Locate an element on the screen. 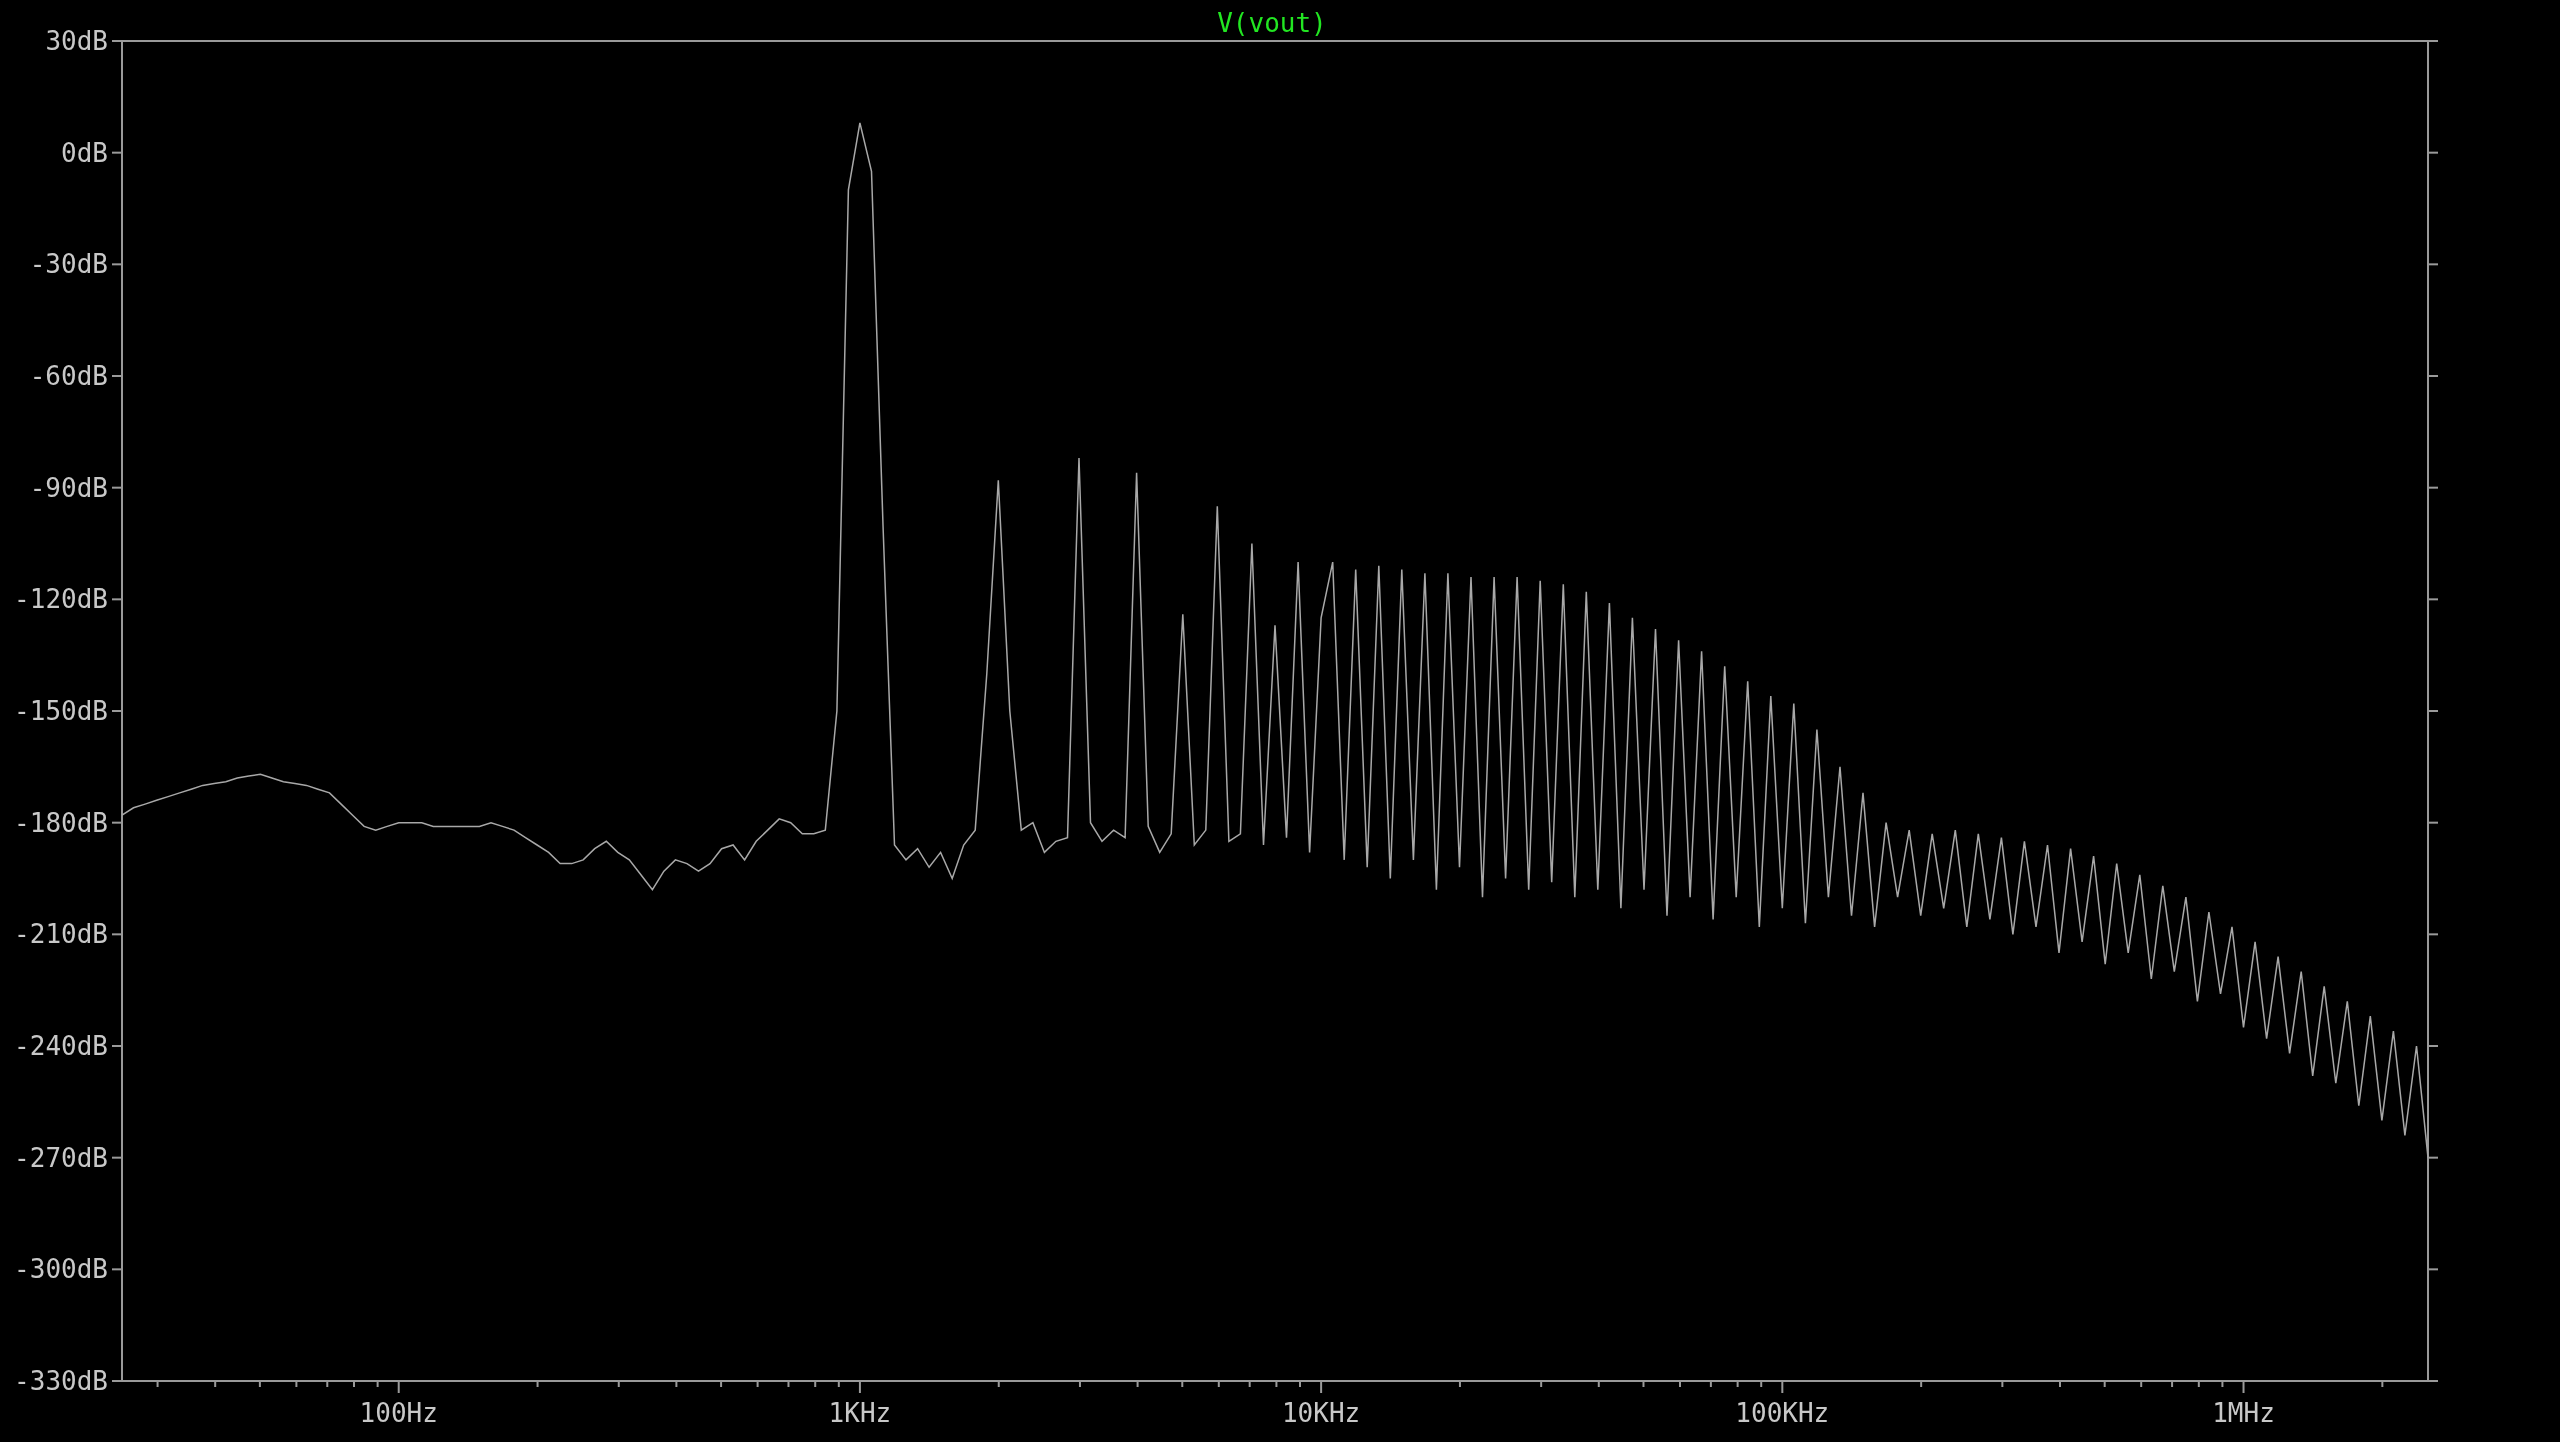  y-tick-label: 0dB is located at coordinates (84, 152).